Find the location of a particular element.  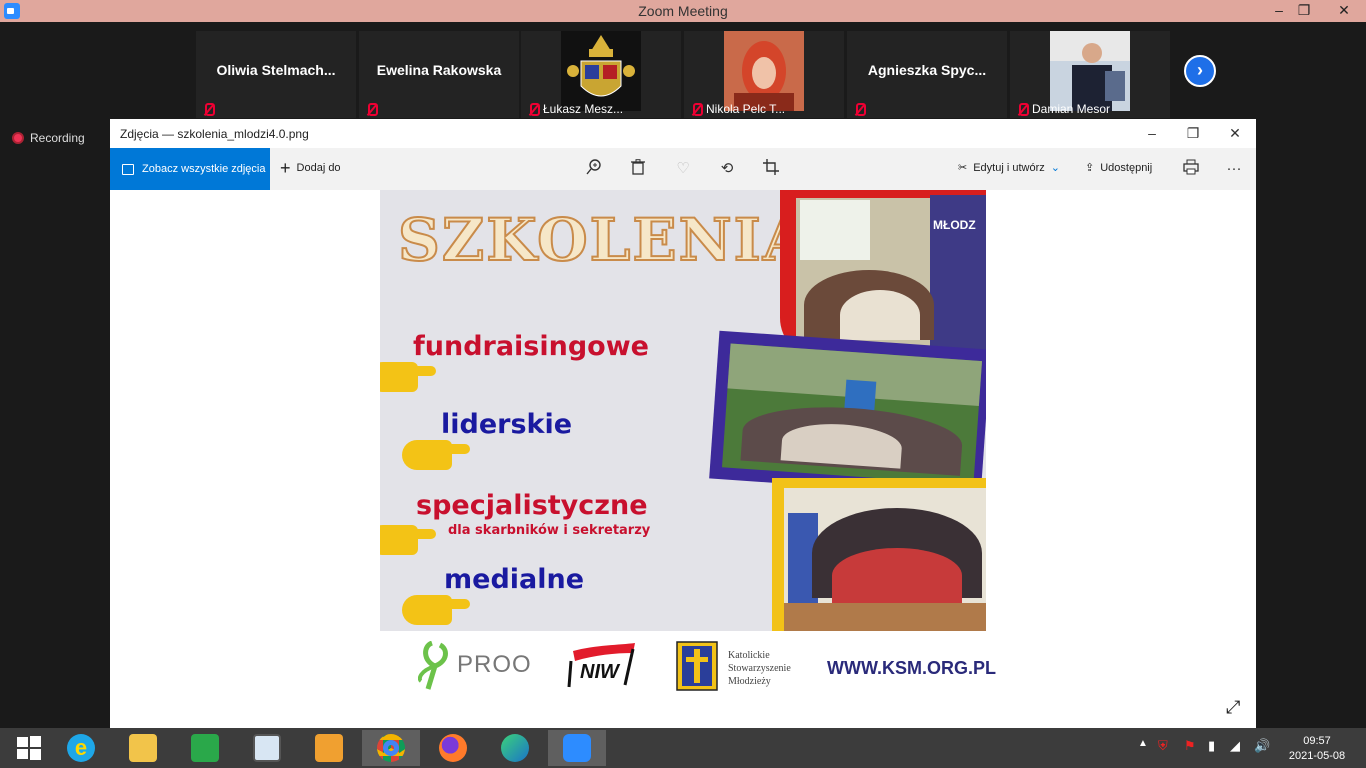

taskbar-file-explorer is located at coordinates (143, 748).